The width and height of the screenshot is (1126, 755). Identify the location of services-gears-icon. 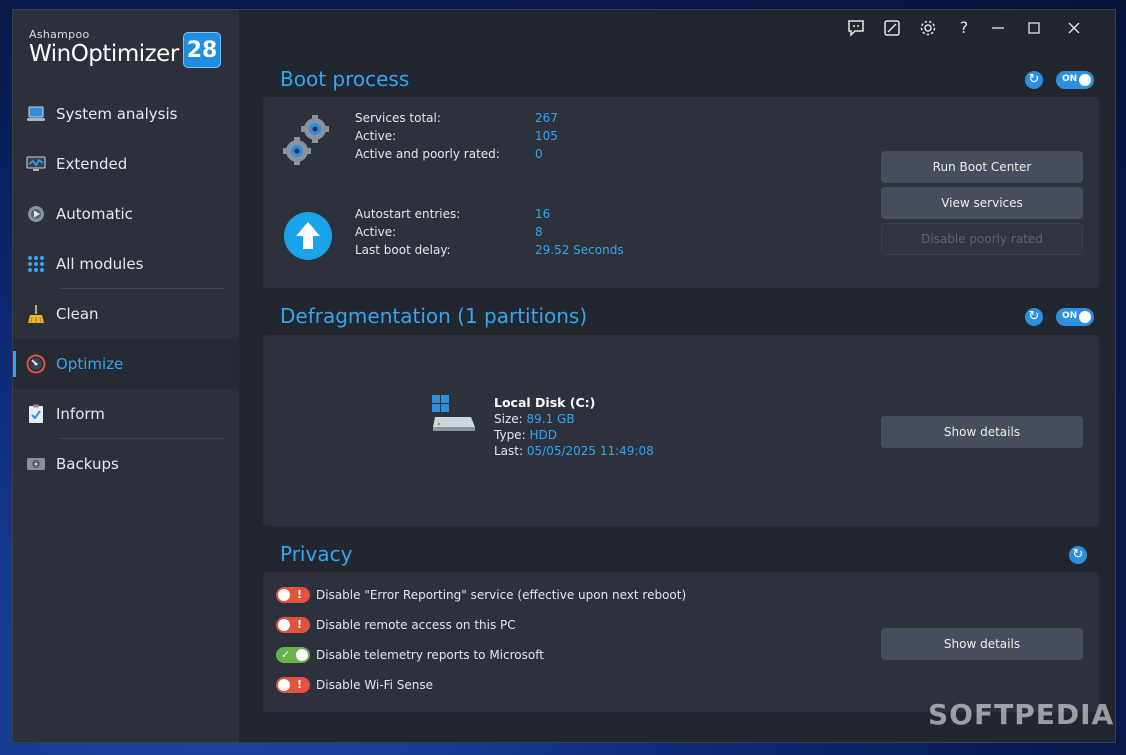
(307, 142).